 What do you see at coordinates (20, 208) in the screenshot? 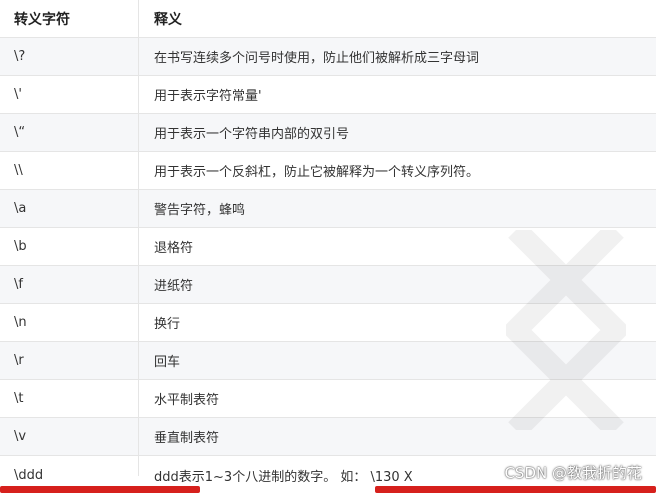
I see `escape-cell: \a` at bounding box center [20, 208].